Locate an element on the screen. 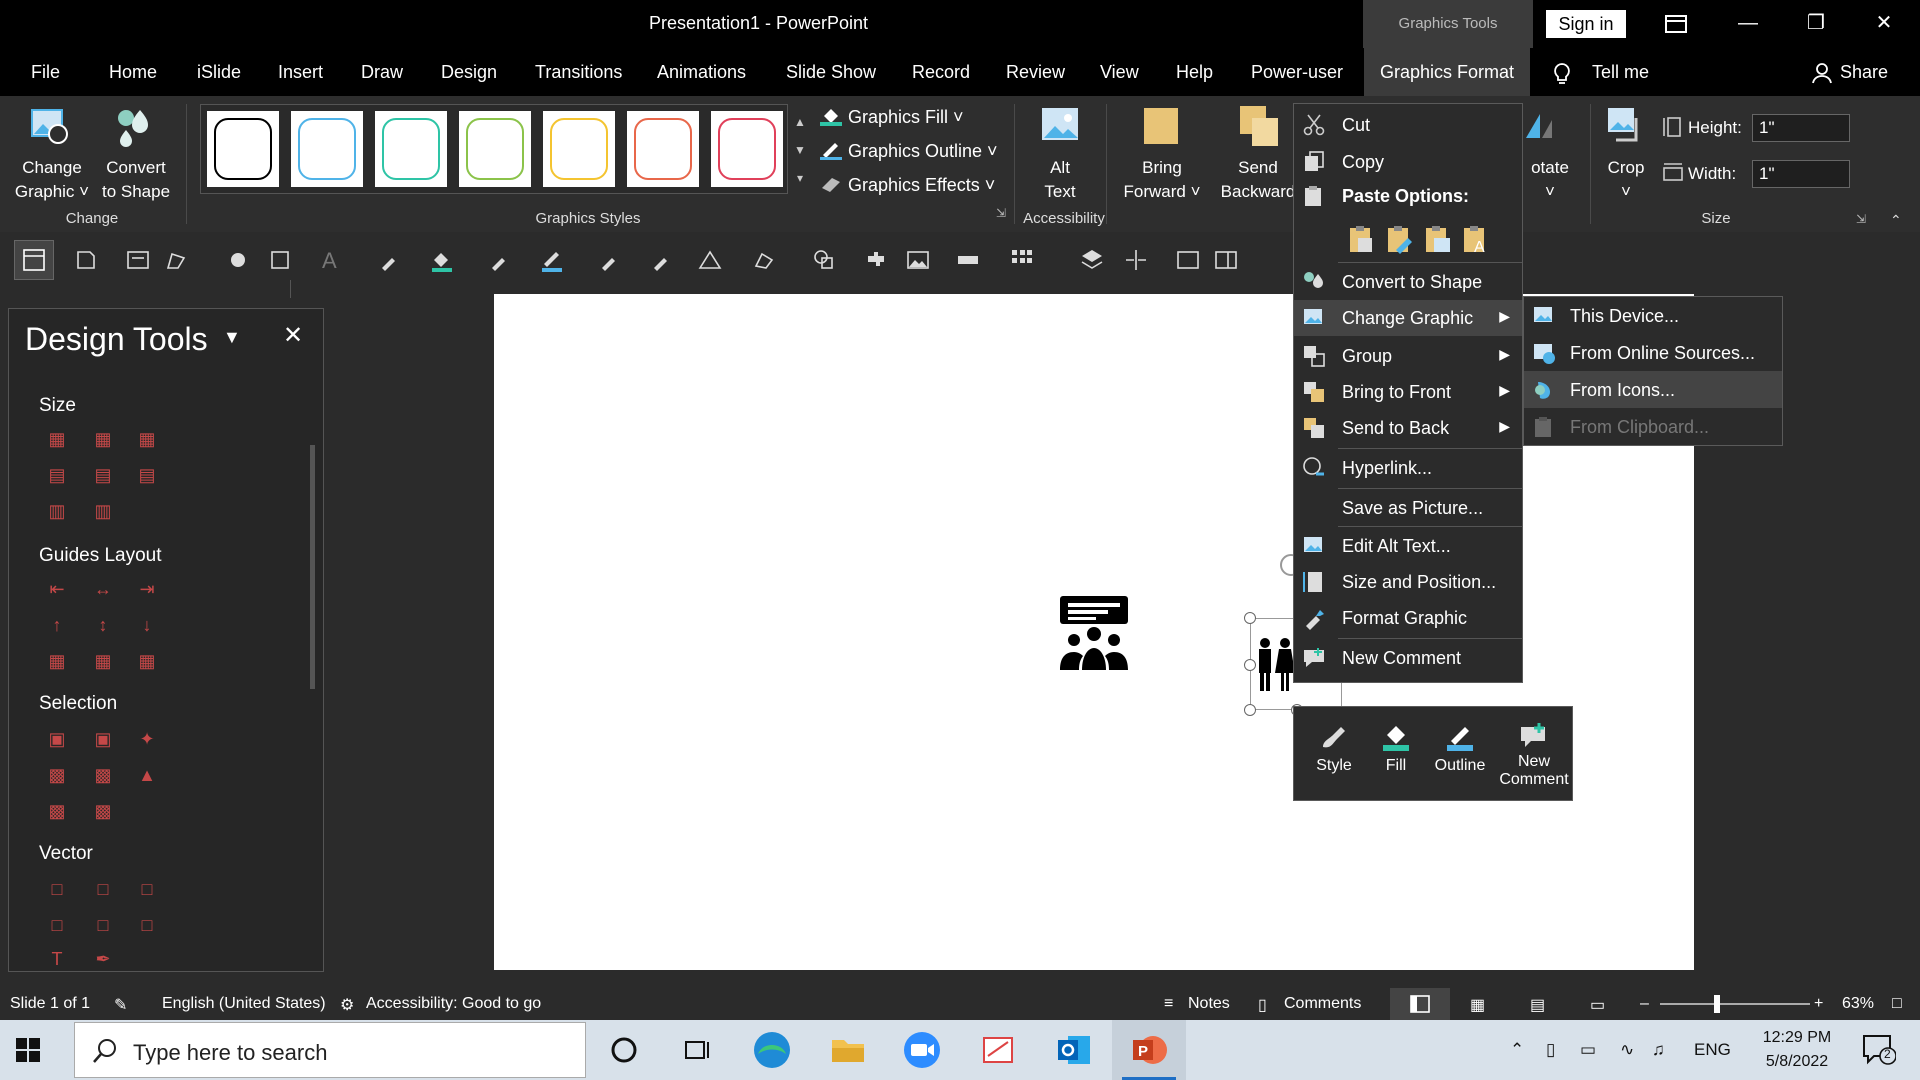 Image resolution: width=1920 pixels, height=1080 pixels. show-hidden-icons-icon: ⌃ is located at coordinates (1517, 1050).